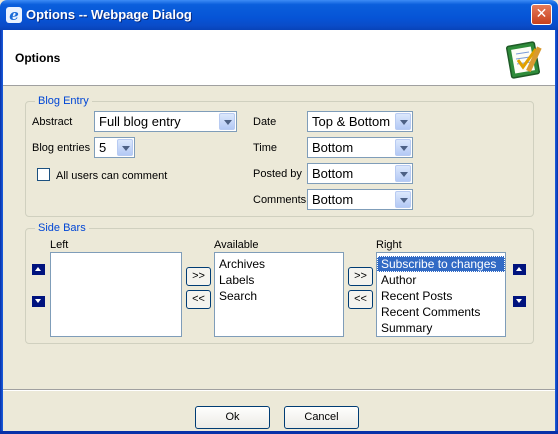  What do you see at coordinates (265, 148) in the screenshot?
I see `time-label: Time` at bounding box center [265, 148].